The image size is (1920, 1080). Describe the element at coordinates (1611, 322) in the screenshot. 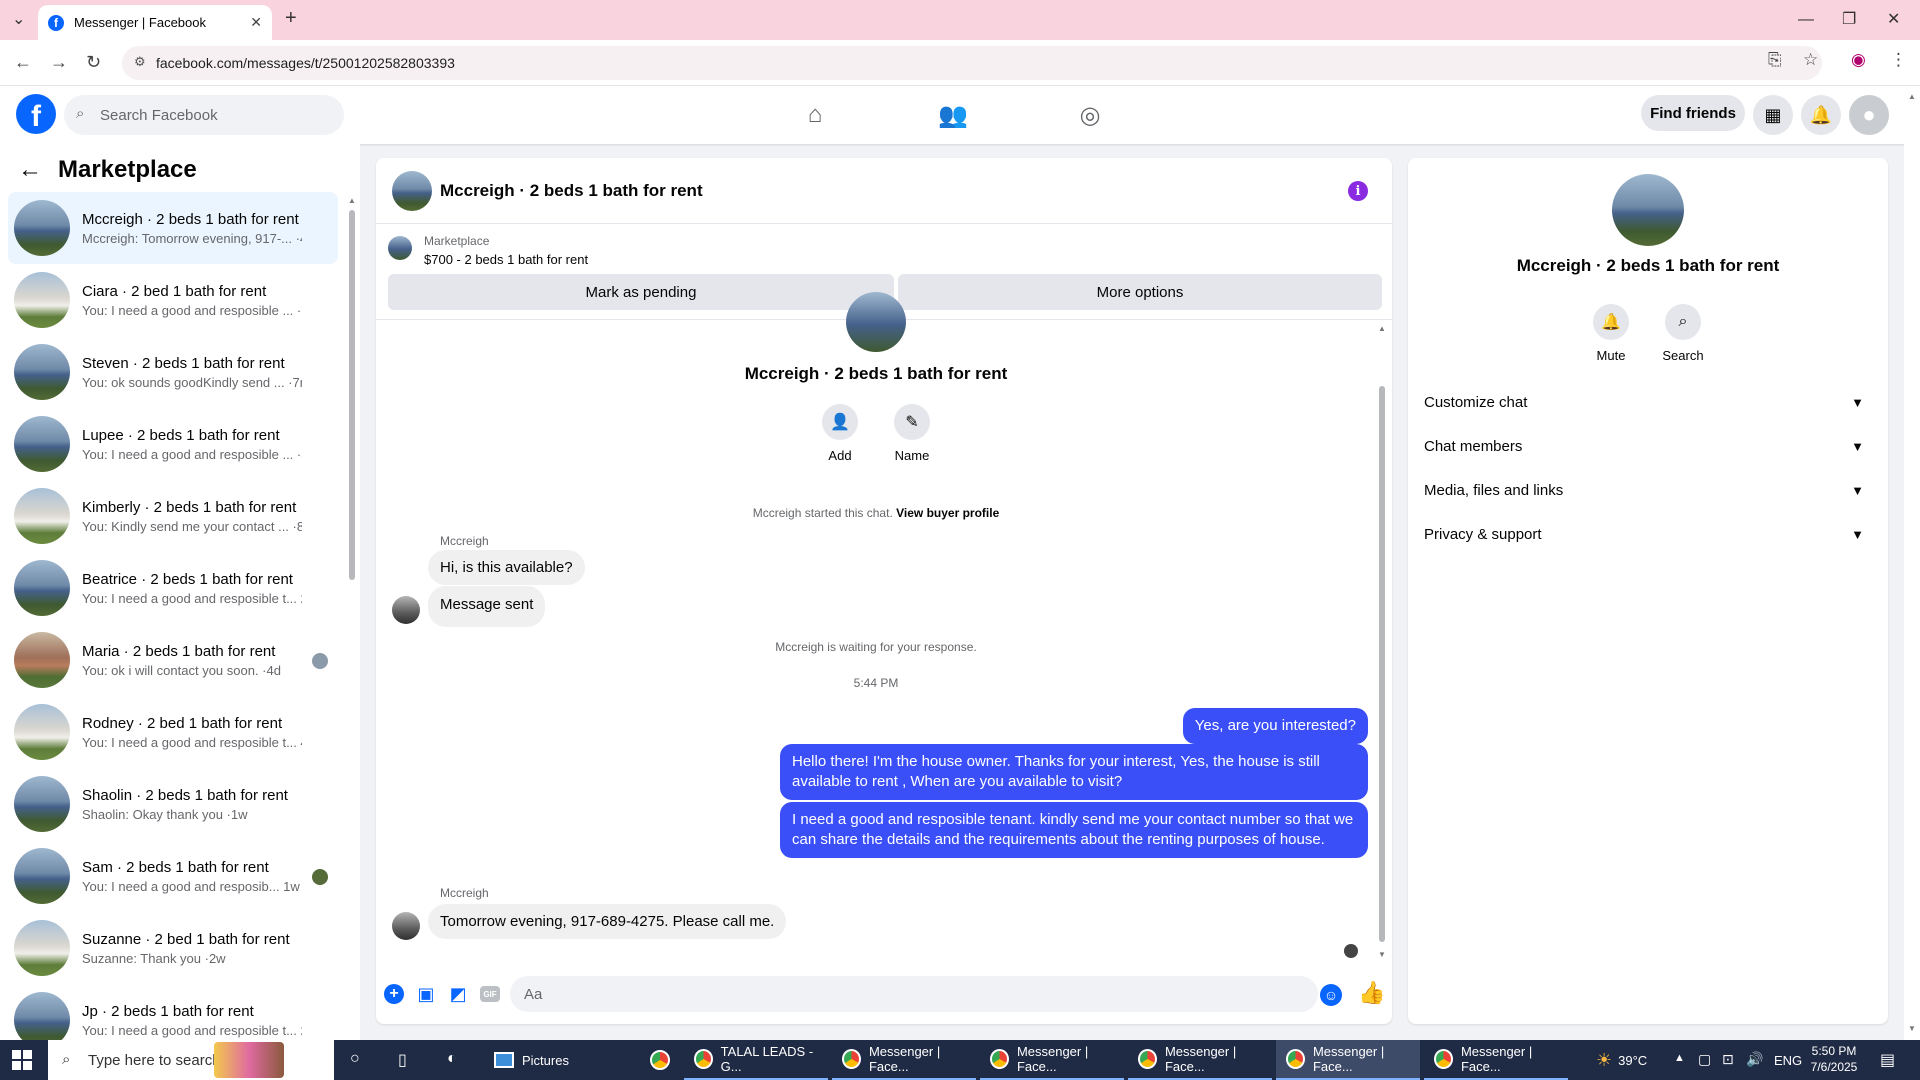

I see `bell-icon: 🔔` at that location.